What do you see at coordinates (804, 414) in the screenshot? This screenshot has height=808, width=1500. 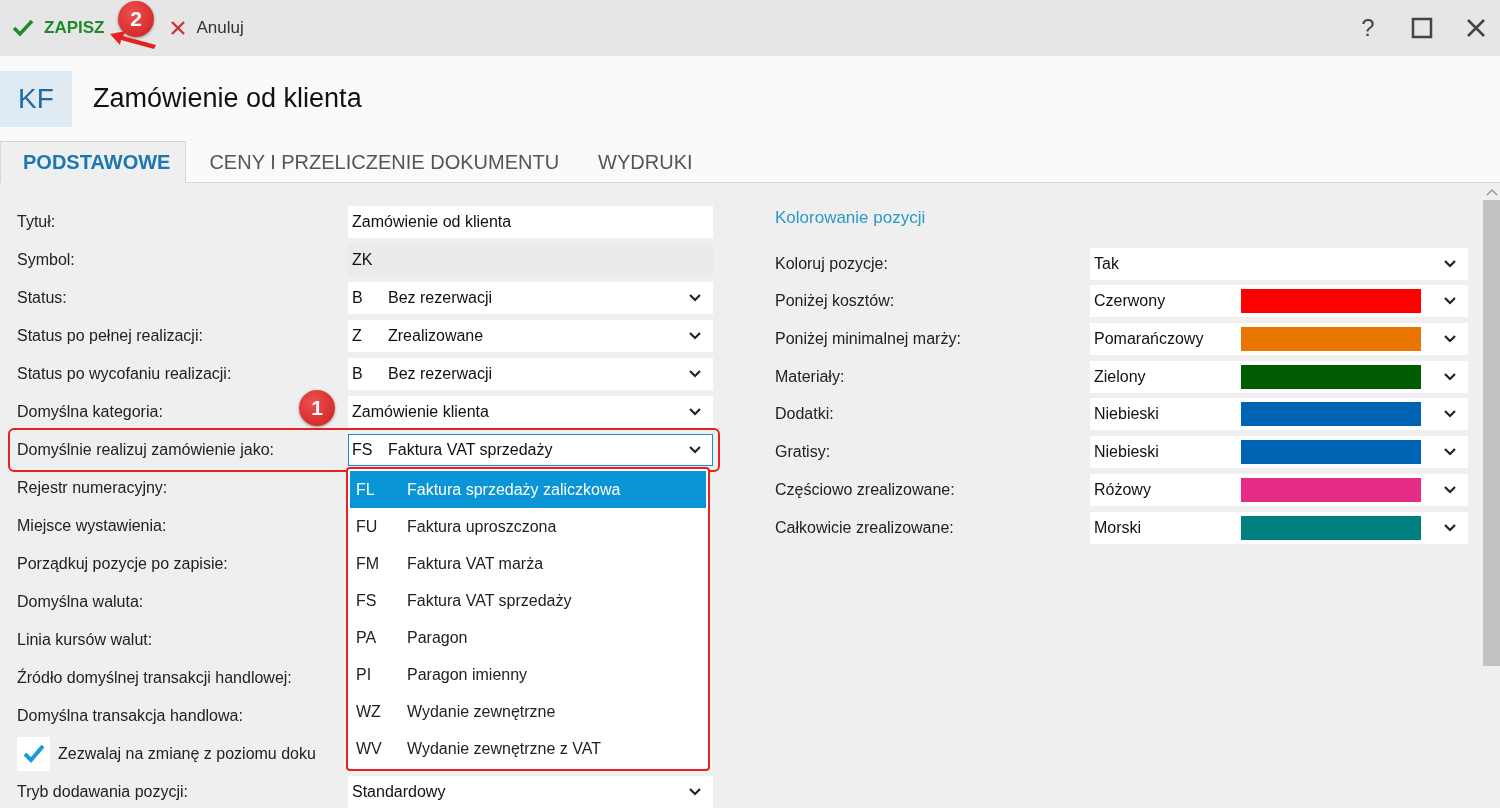 I see `field-label: Dodatki:` at bounding box center [804, 414].